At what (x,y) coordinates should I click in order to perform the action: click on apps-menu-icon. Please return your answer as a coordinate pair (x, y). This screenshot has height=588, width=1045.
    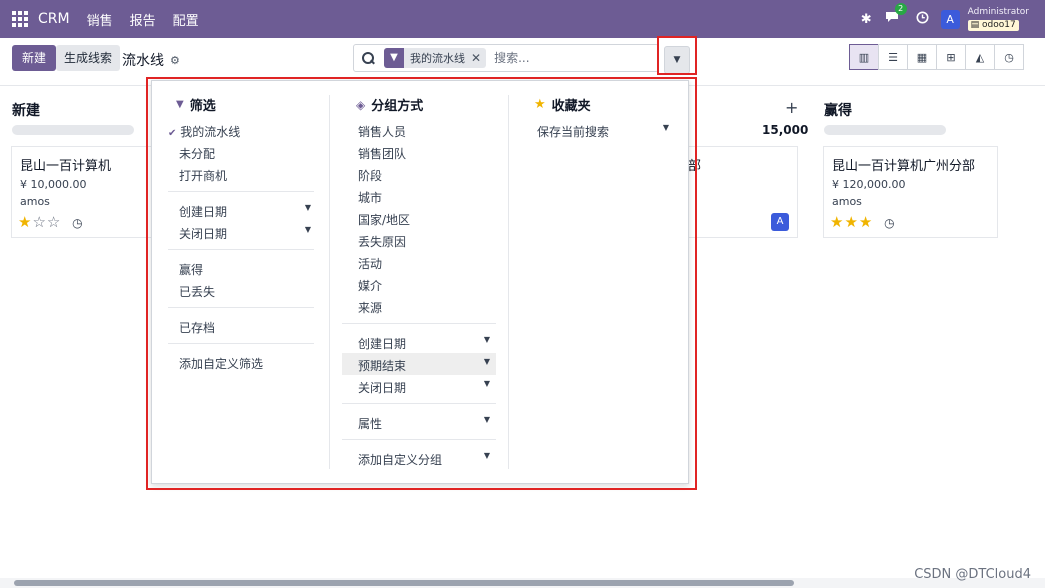
    Looking at the image, I should click on (20, 19).